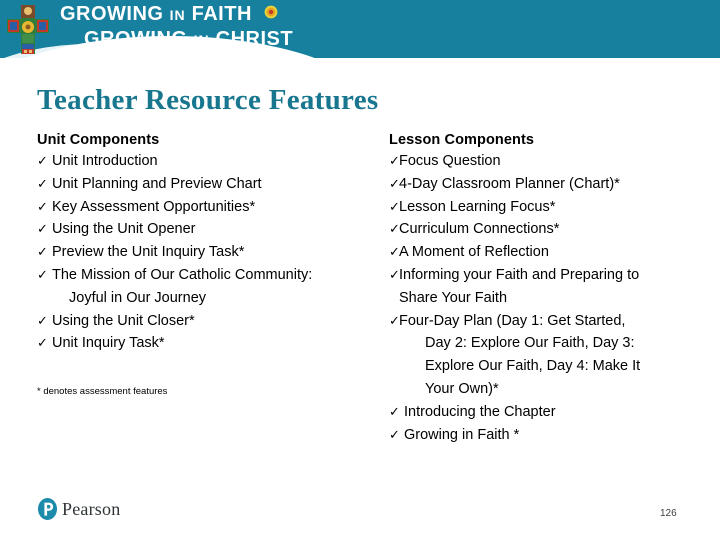 The image size is (720, 540). I want to click on list-item-label: Joyful in Our Journey, so click(138, 297).